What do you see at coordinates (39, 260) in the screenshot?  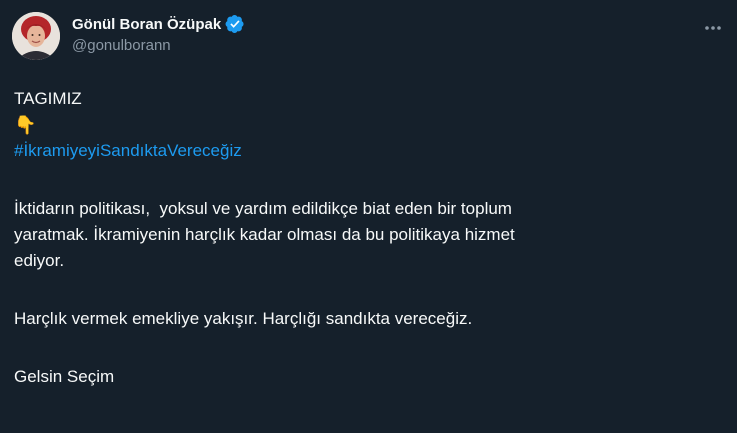 I see `tweet-paragraph-1-line-3: ediyor.` at bounding box center [39, 260].